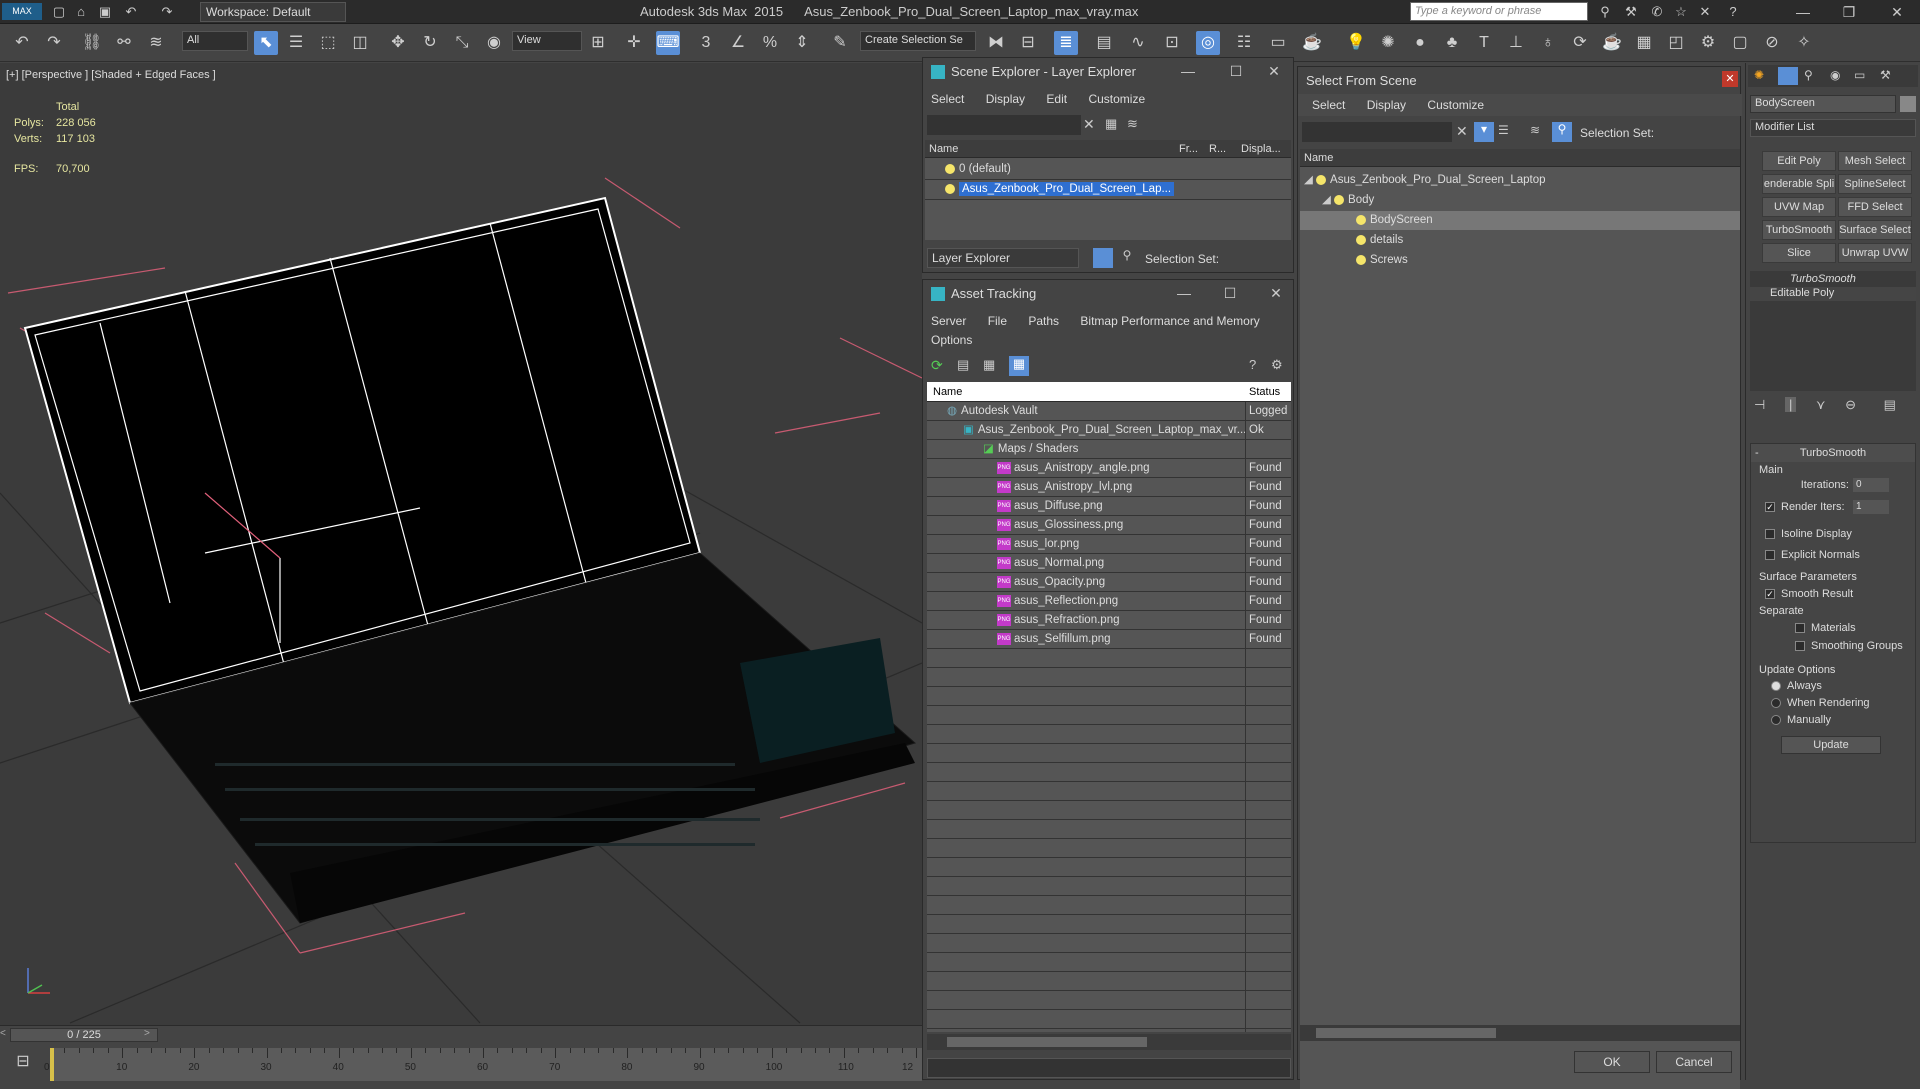 This screenshot has height=1089, width=1920. I want to click on display-tab-icon: ▭, so click(1859, 75).